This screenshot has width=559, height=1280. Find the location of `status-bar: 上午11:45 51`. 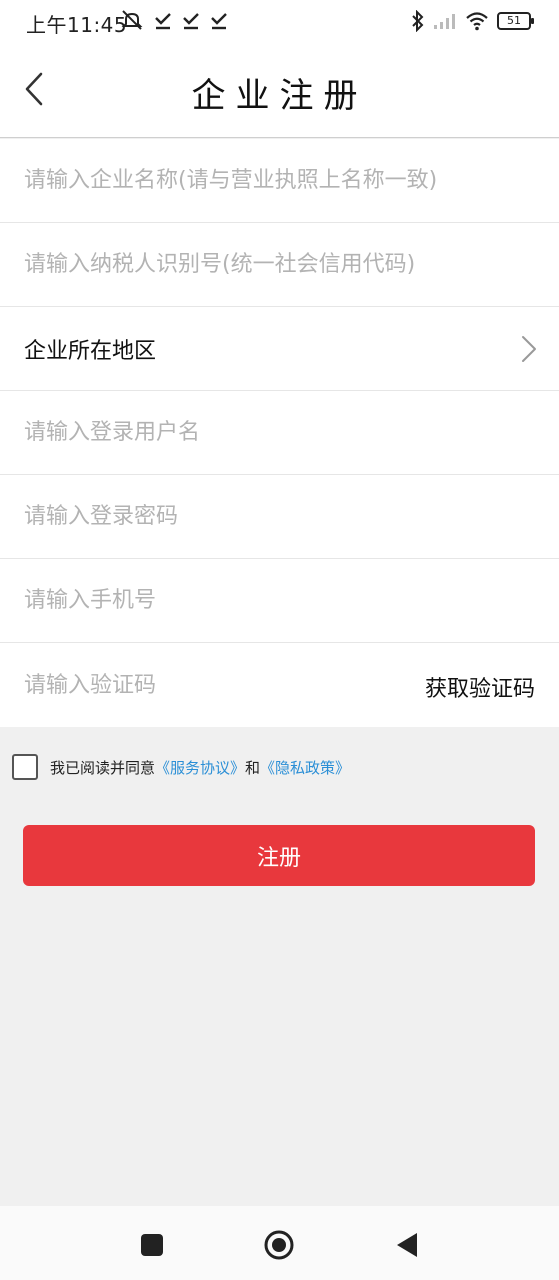

status-bar: 上午11:45 51 is located at coordinates (279, 21).